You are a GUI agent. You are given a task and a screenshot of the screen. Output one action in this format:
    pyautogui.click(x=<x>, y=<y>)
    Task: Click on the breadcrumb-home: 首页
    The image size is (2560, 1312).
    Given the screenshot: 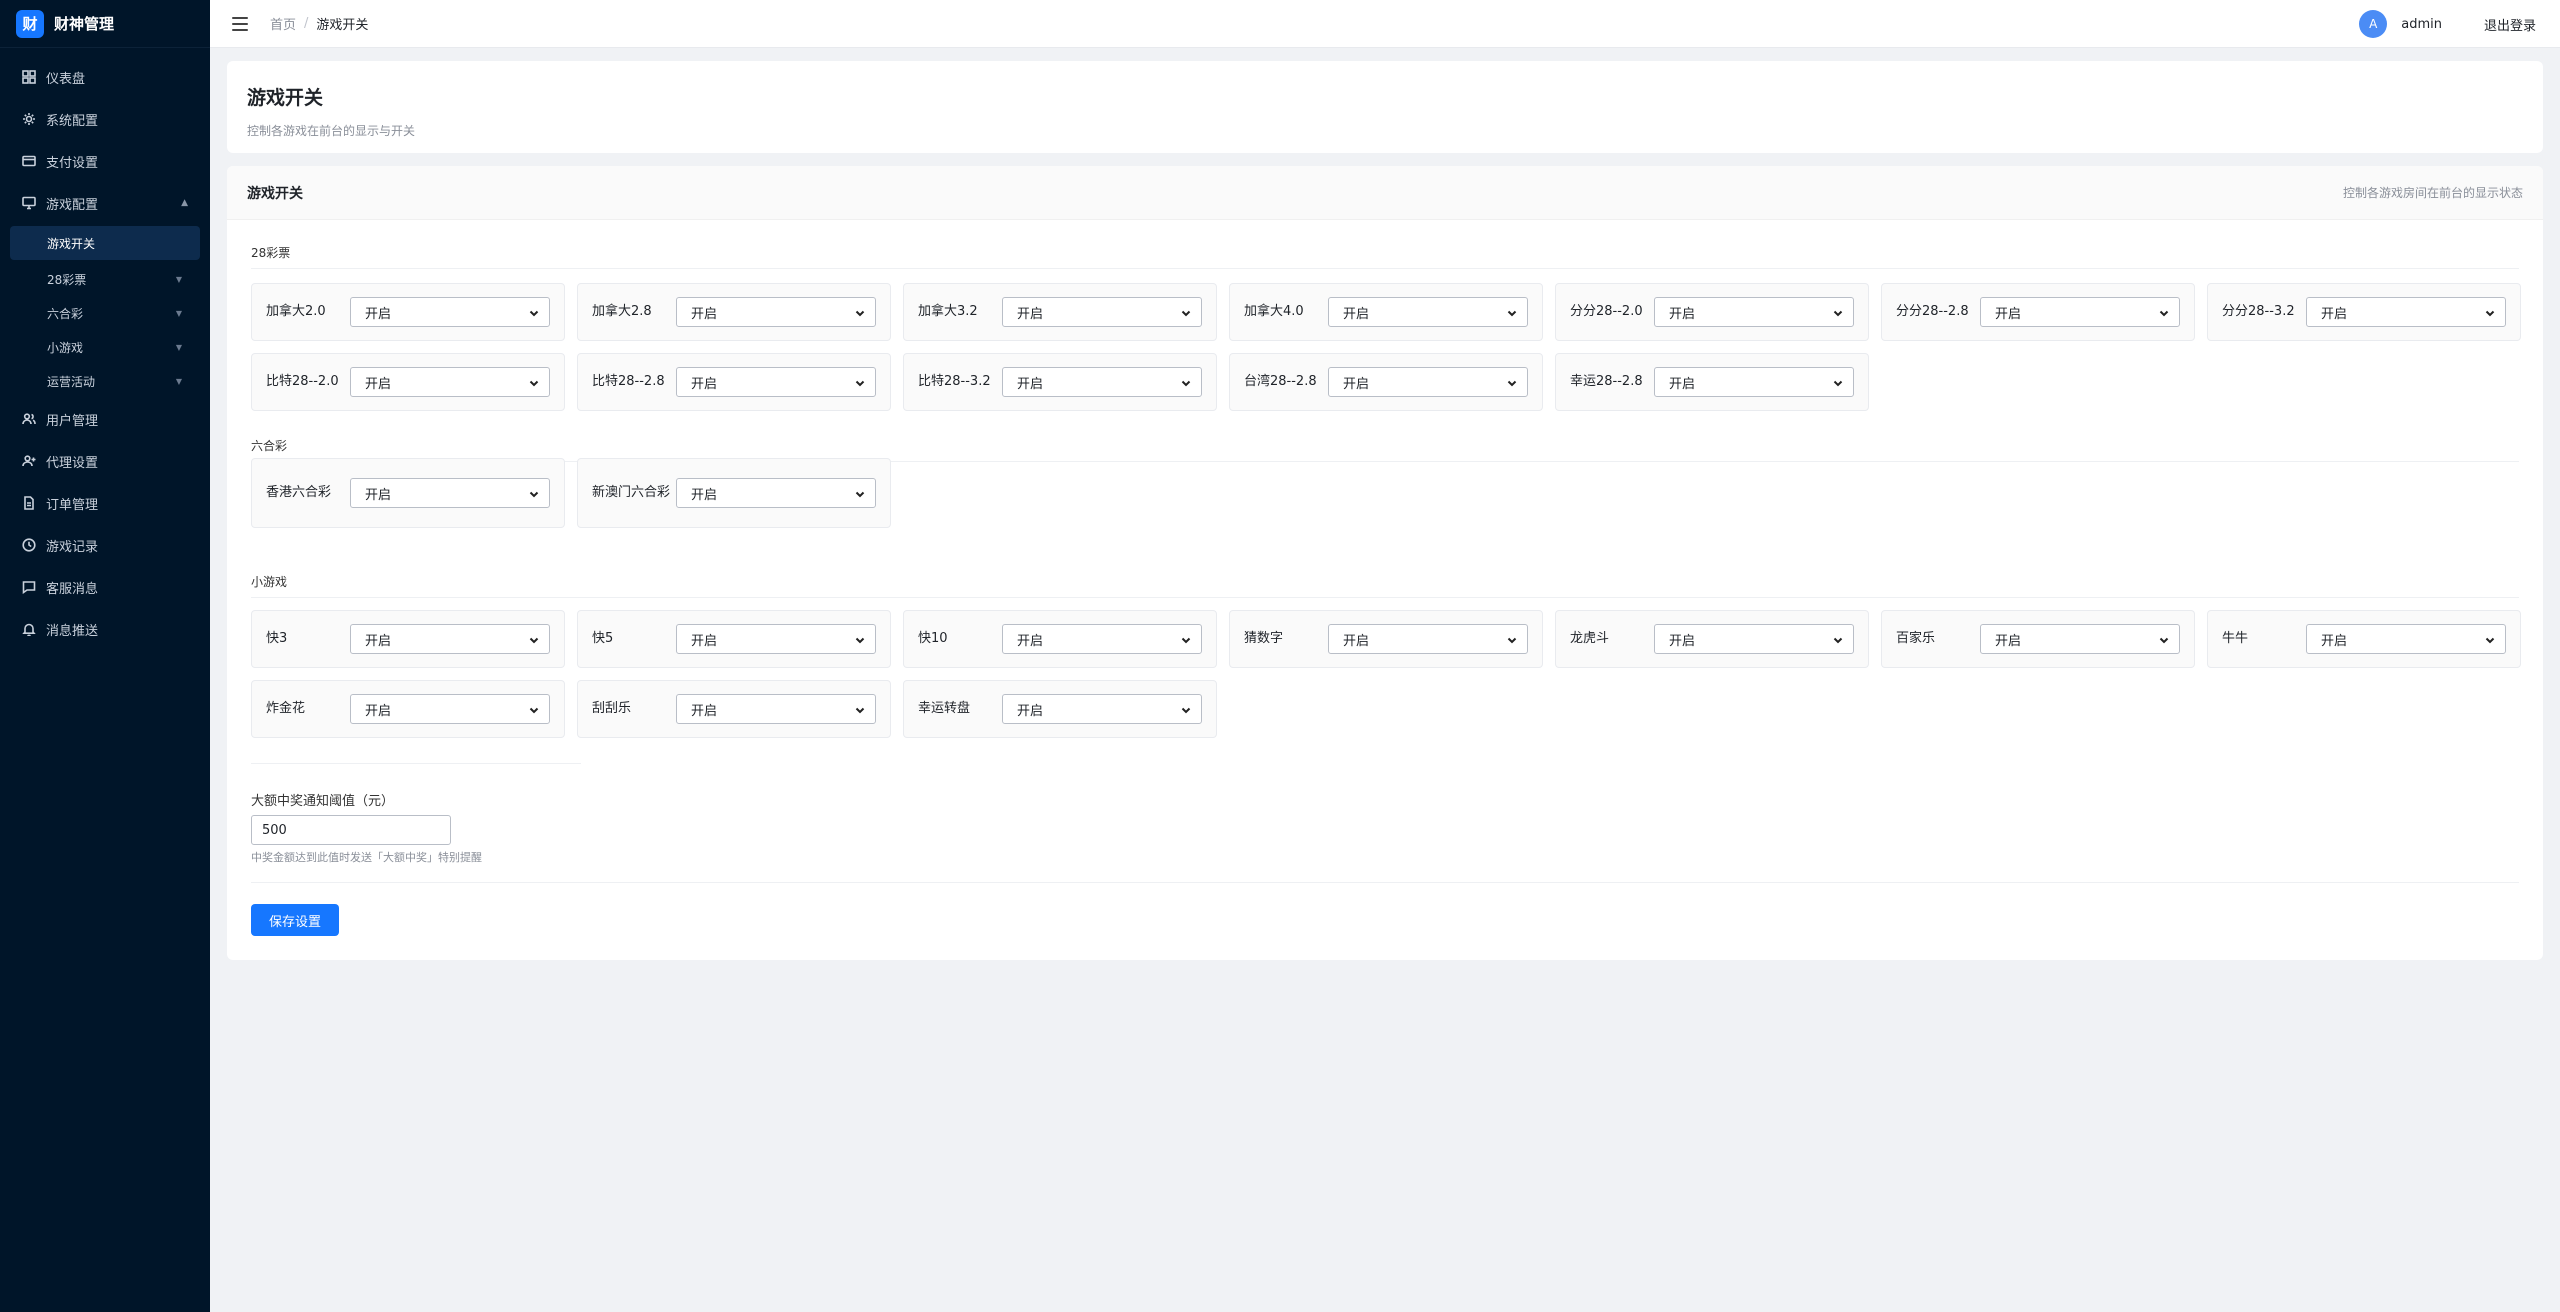 What is the action you would take?
    pyautogui.click(x=283, y=23)
    